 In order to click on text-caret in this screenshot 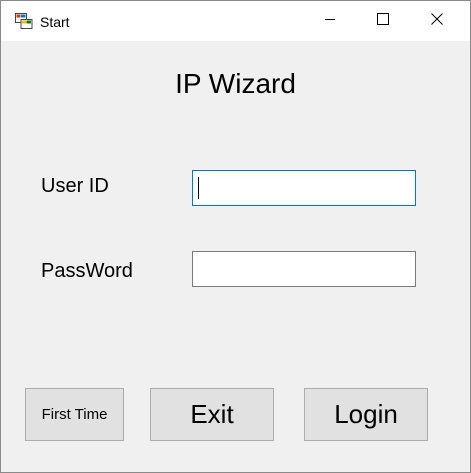, I will do `click(198, 188)`.